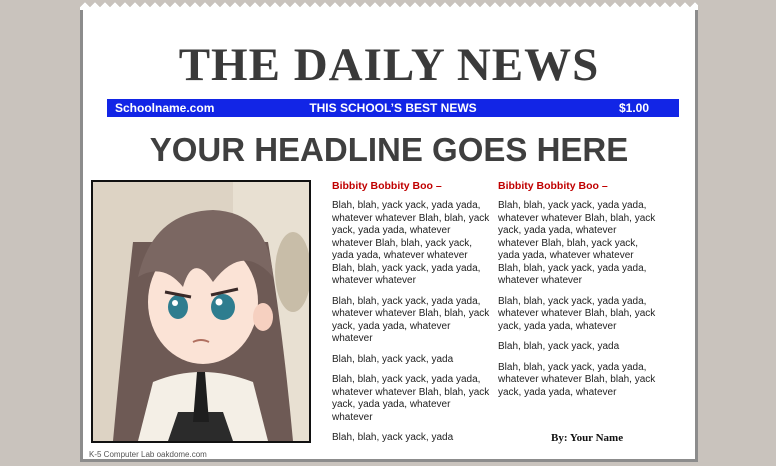 The image size is (776, 466). What do you see at coordinates (389, 149) in the screenshot?
I see `headline: YOUR HEADLINE GOES HERE` at bounding box center [389, 149].